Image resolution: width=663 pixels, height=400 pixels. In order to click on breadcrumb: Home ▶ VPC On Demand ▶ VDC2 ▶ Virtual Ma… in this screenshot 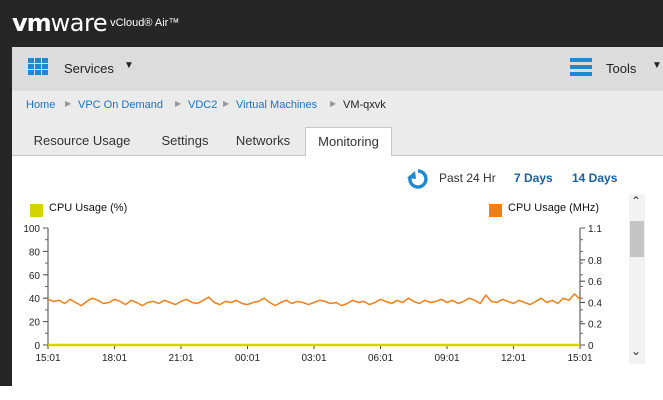, I will do `click(337, 105)`.